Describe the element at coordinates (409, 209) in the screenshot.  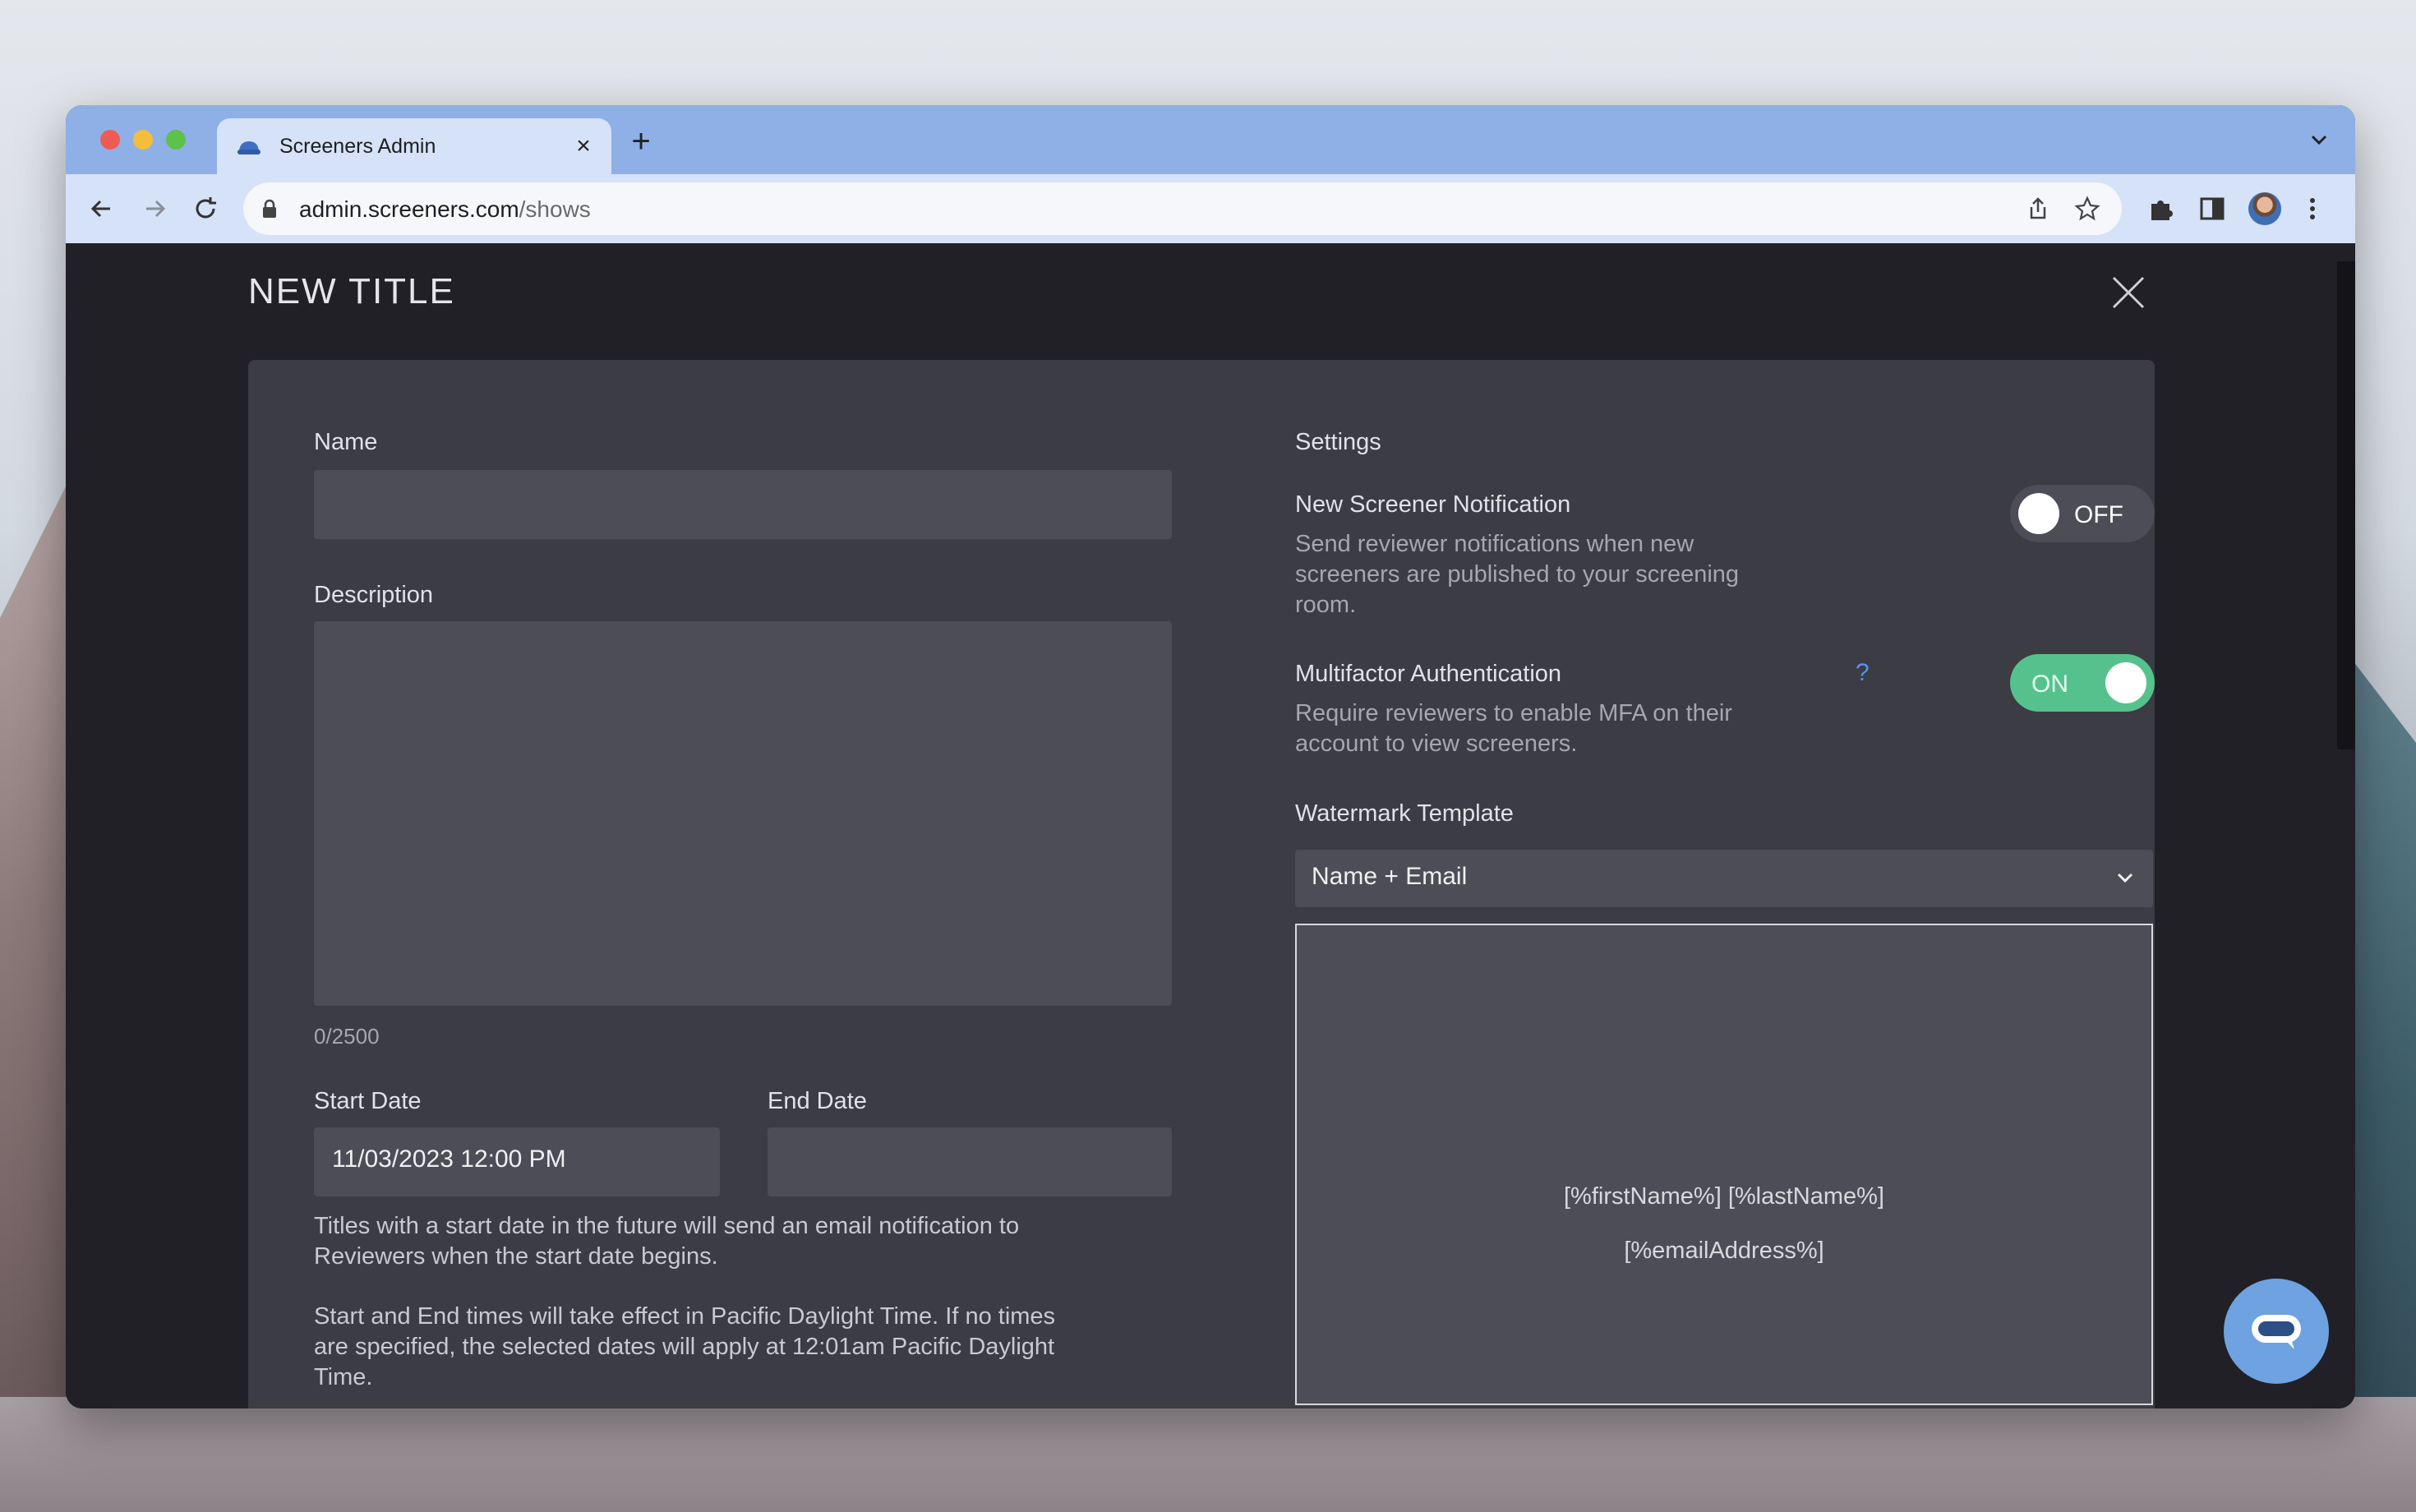
I see `url-domain: admin.screeners.com` at that location.